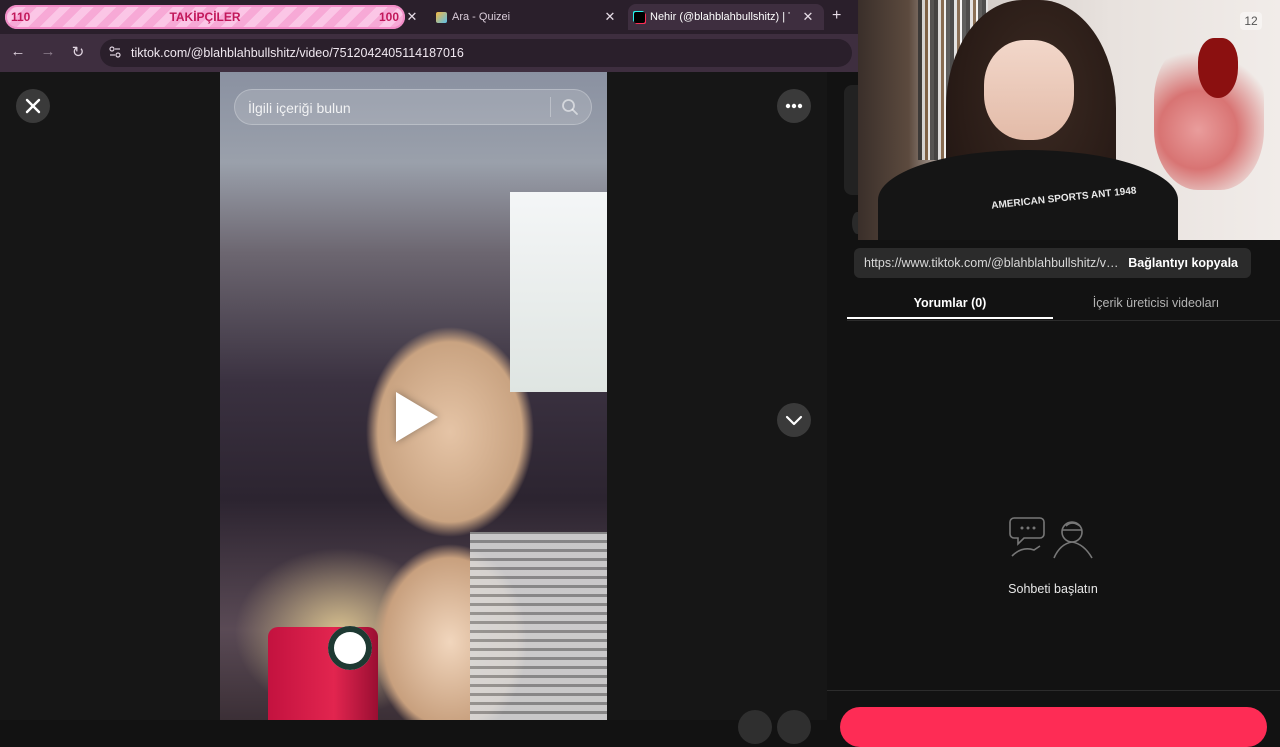 This screenshot has width=1280, height=747. I want to click on back-arrow-icon: ←, so click(18, 51).